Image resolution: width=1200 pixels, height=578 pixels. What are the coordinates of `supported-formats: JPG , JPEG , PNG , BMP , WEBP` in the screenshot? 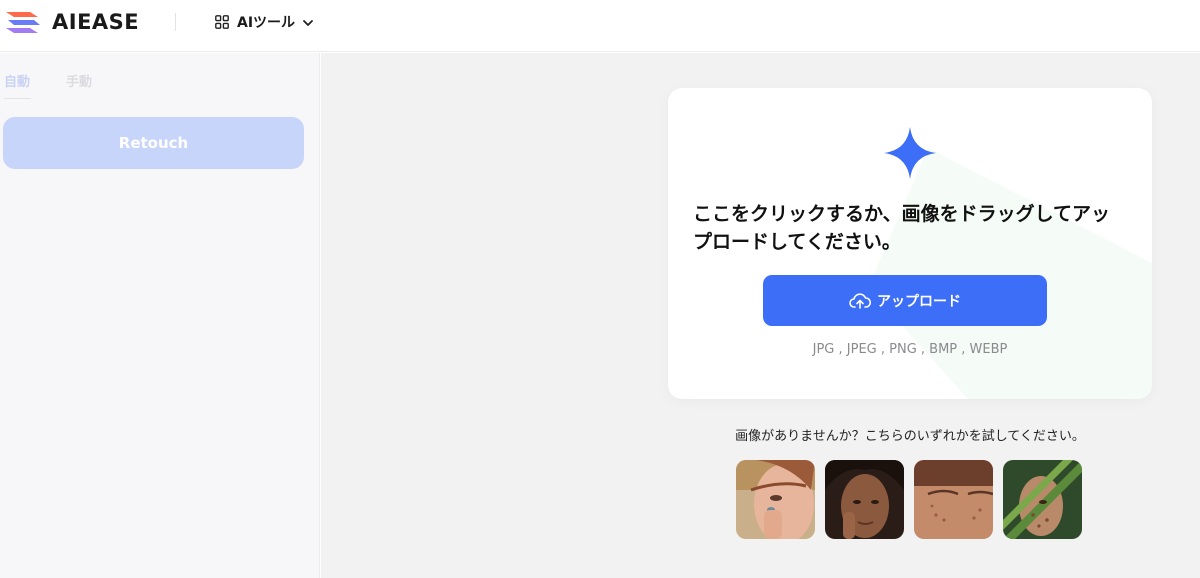 It's located at (910, 349).